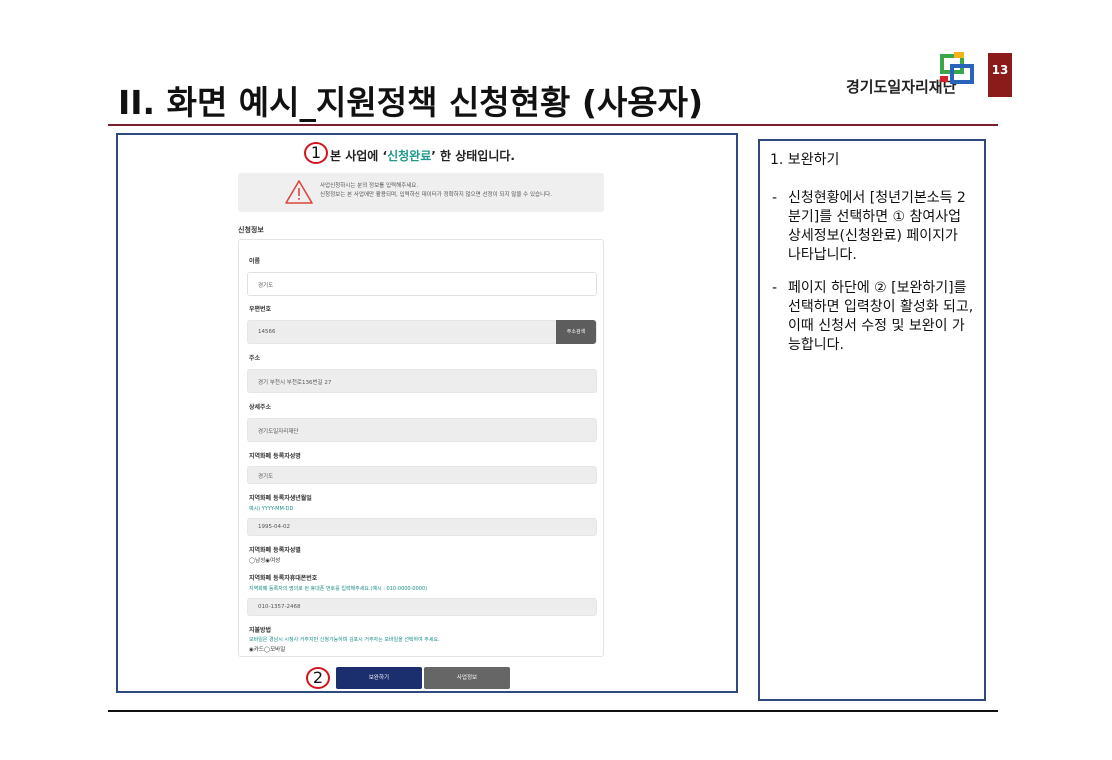 The image size is (1112, 760). I want to click on phone-label: 지역화폐 등록자휴대폰번호, so click(283, 578).